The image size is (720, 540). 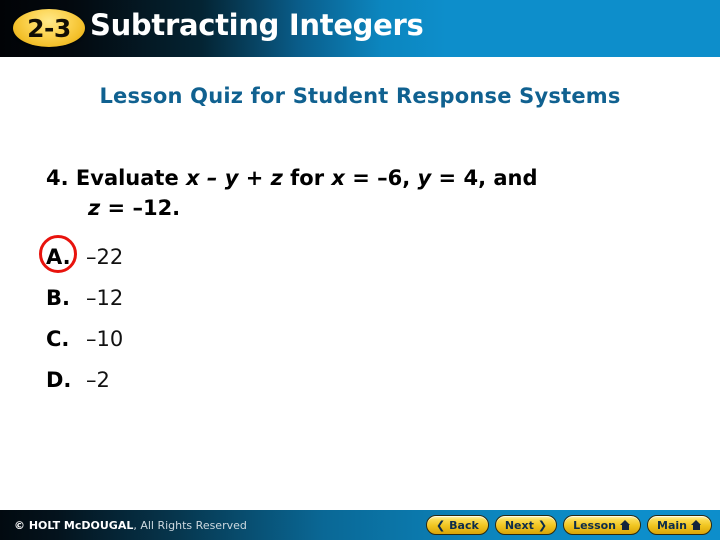 I want to click on question-expression: x – y + z, so click(x=234, y=178).